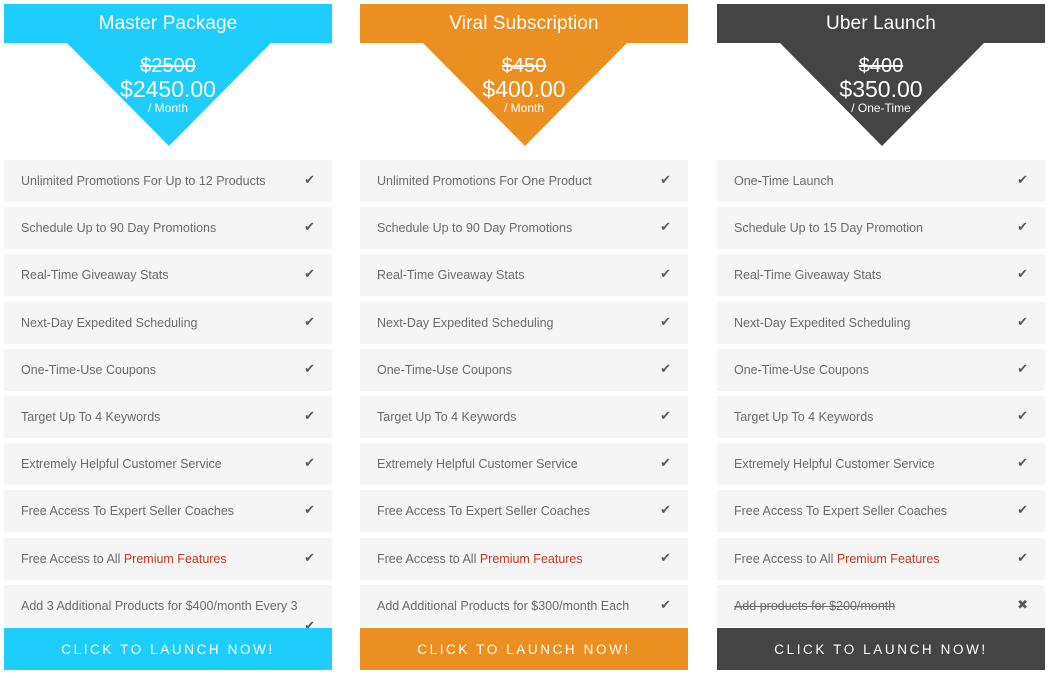  I want to click on price-badge: $450 $400.00/ Month, so click(524, 94).